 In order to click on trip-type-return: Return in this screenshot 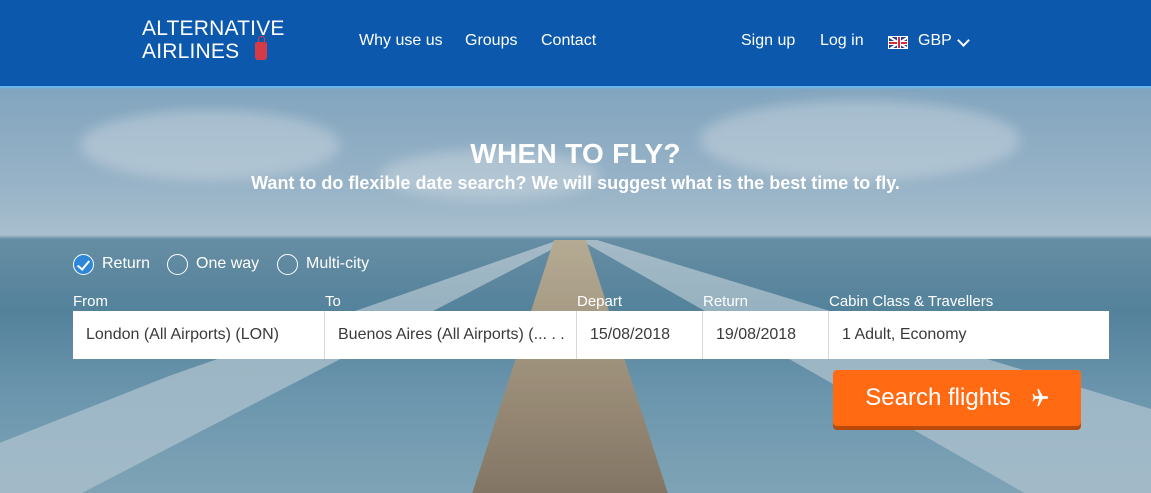, I will do `click(111, 264)`.